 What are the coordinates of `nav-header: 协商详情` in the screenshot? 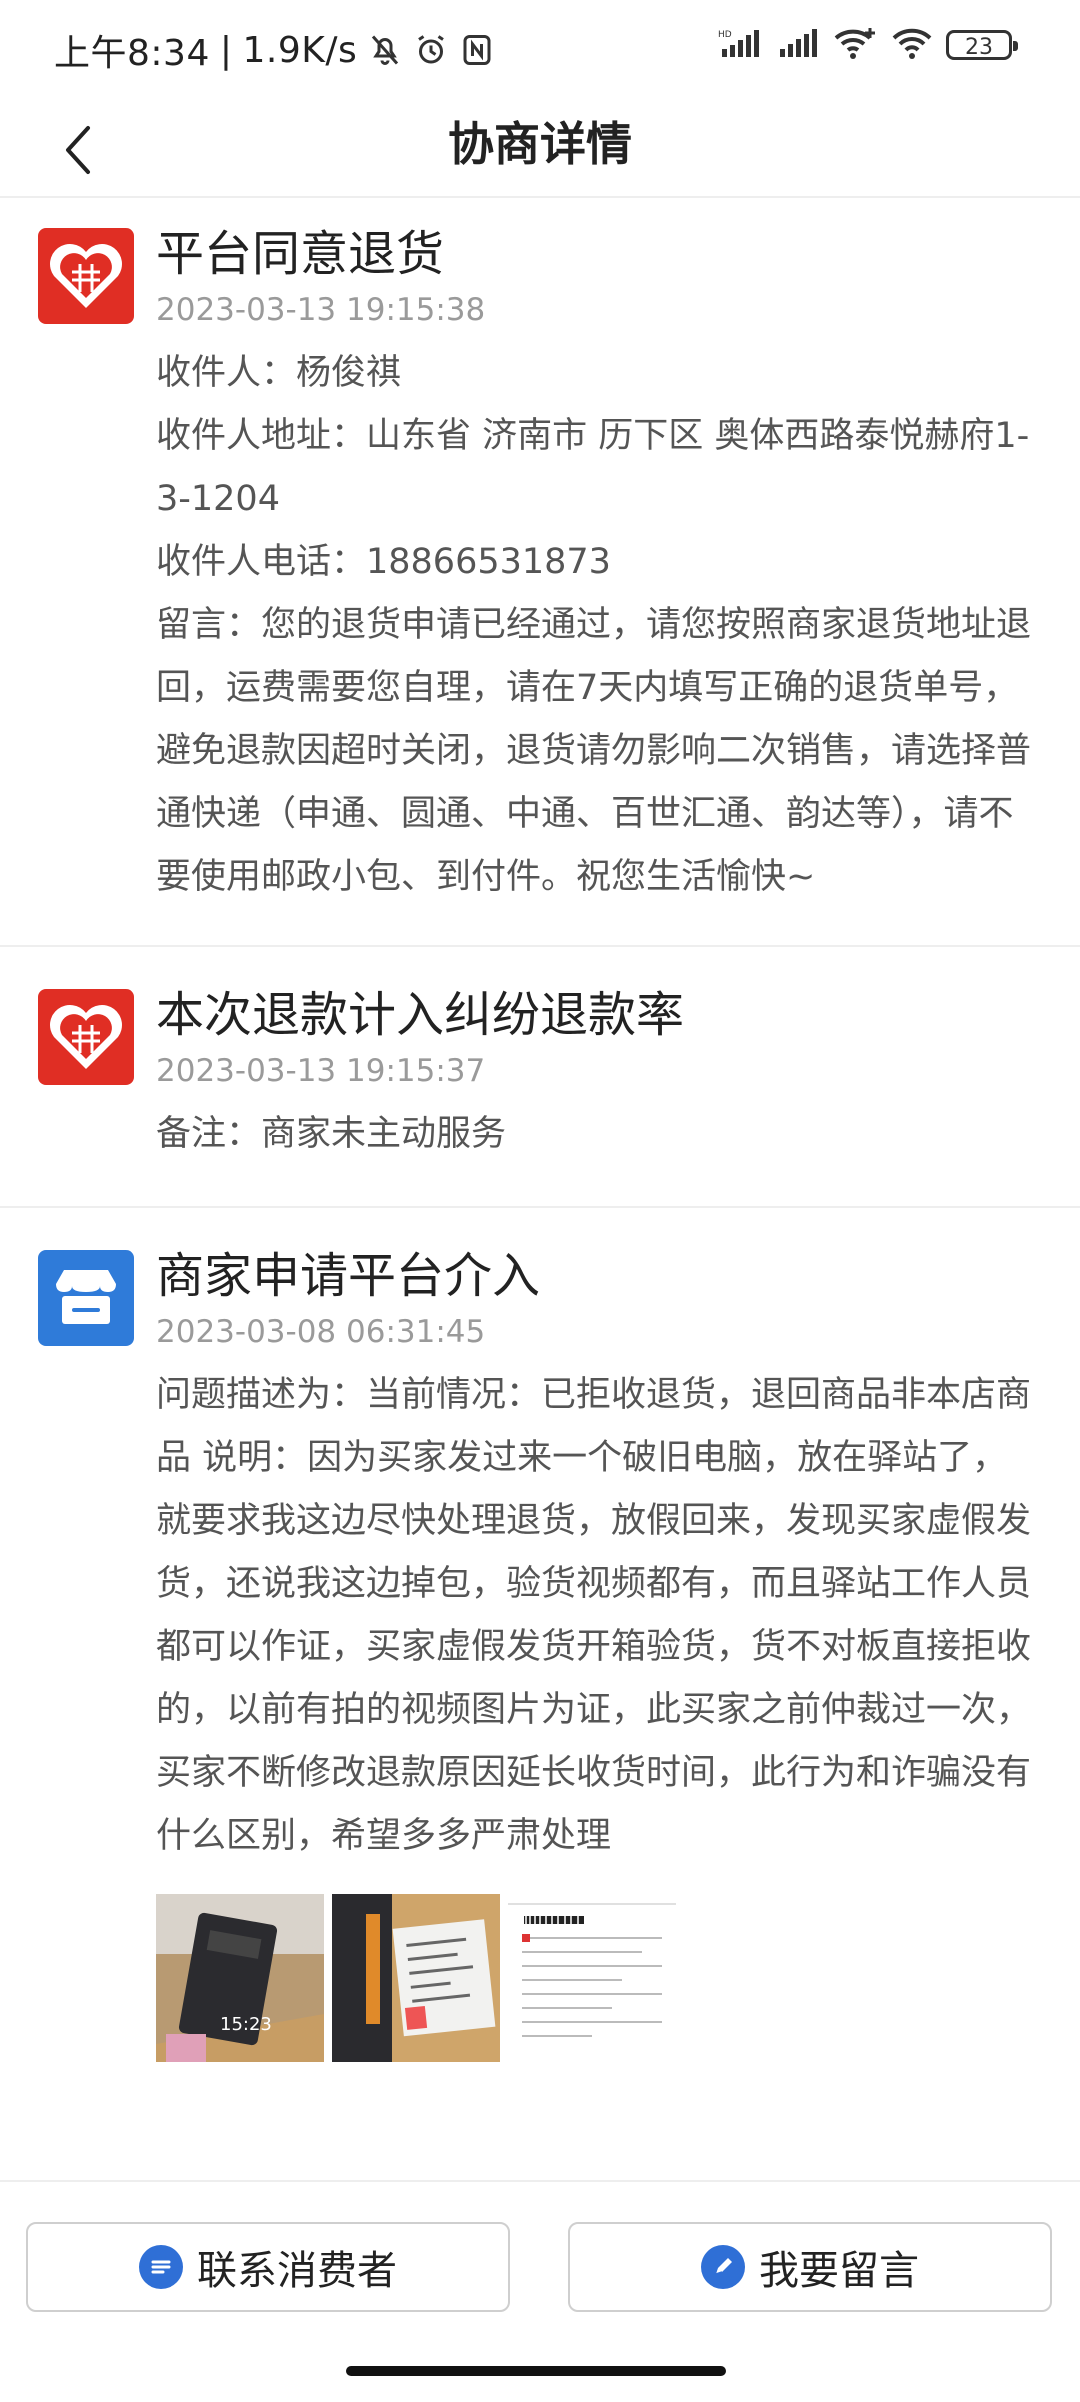 It's located at (540, 147).